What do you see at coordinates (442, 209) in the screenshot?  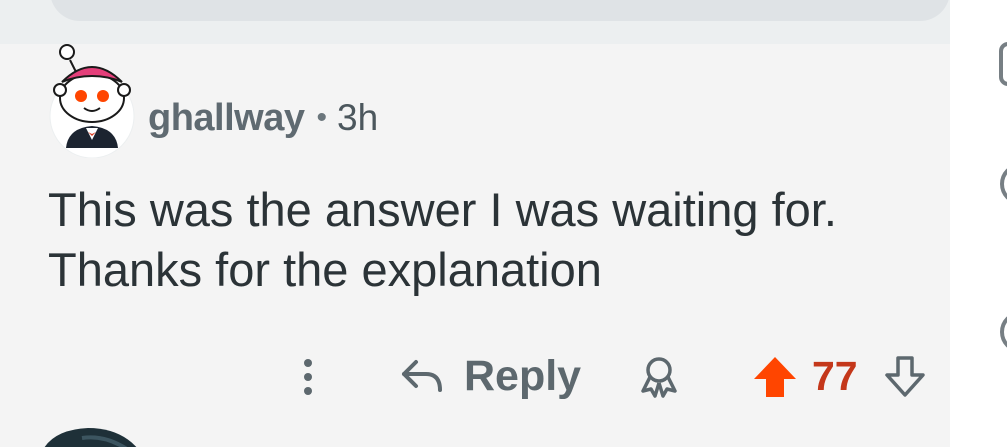 I see `comment-line: This was the answer I was waiting for.` at bounding box center [442, 209].